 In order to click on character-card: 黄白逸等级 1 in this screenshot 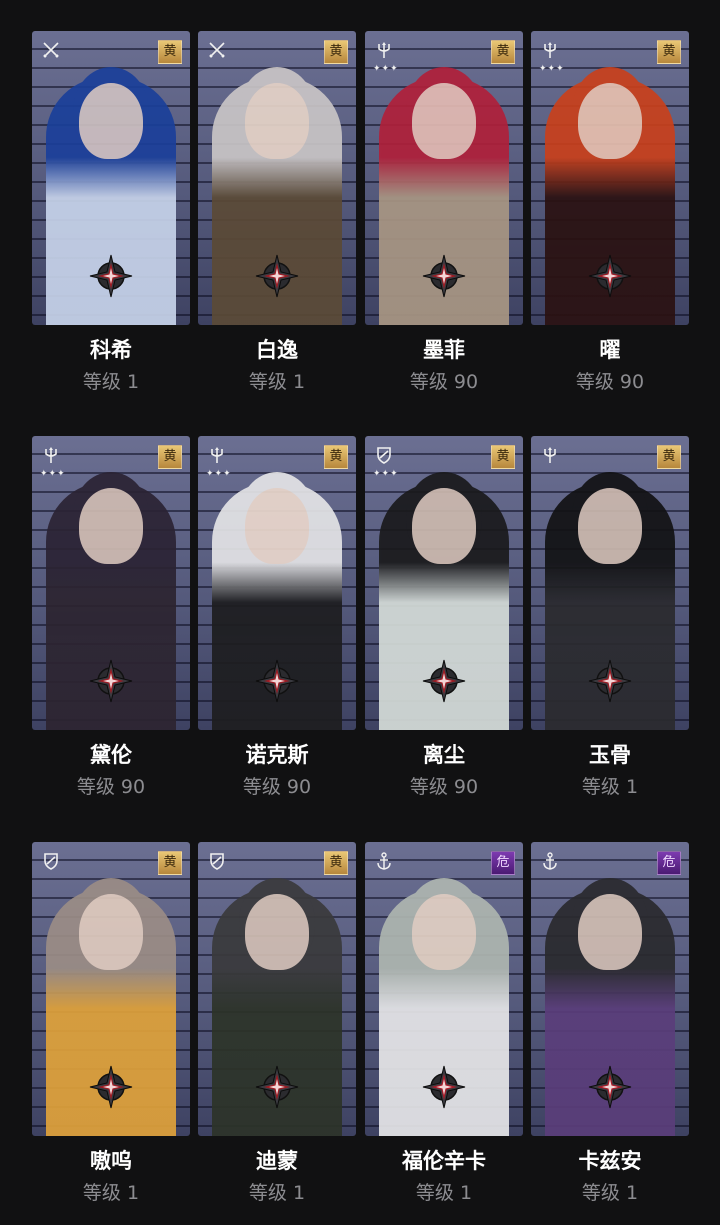, I will do `click(277, 212)`.